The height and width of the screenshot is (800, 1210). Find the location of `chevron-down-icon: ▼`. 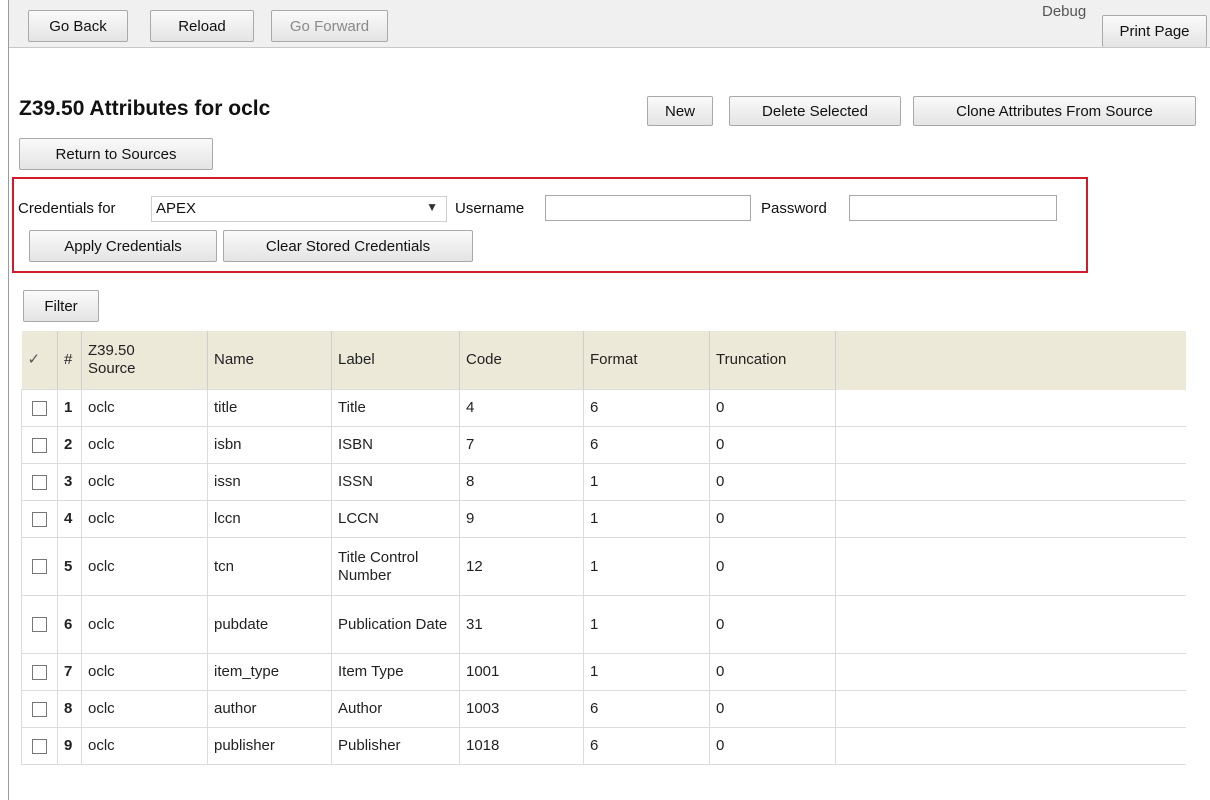

chevron-down-icon: ▼ is located at coordinates (432, 207).